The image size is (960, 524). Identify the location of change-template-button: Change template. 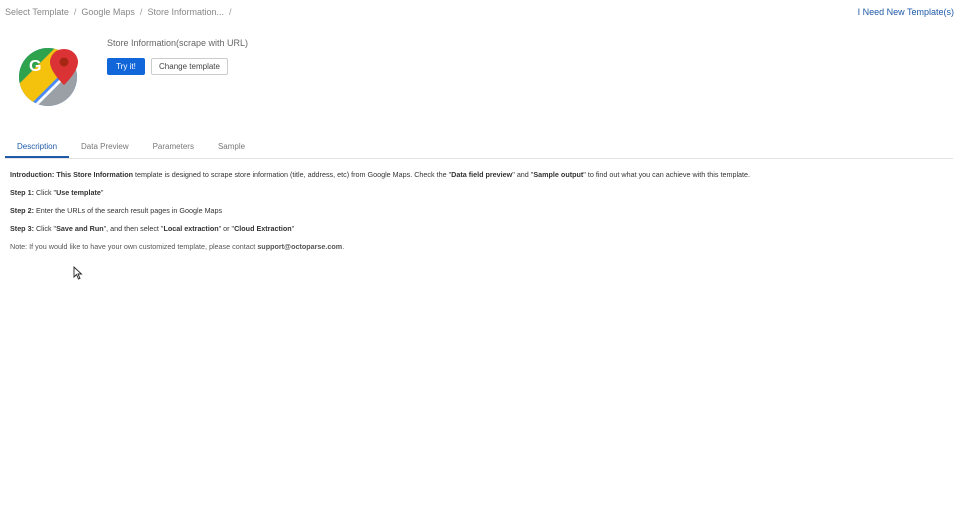
(189, 66).